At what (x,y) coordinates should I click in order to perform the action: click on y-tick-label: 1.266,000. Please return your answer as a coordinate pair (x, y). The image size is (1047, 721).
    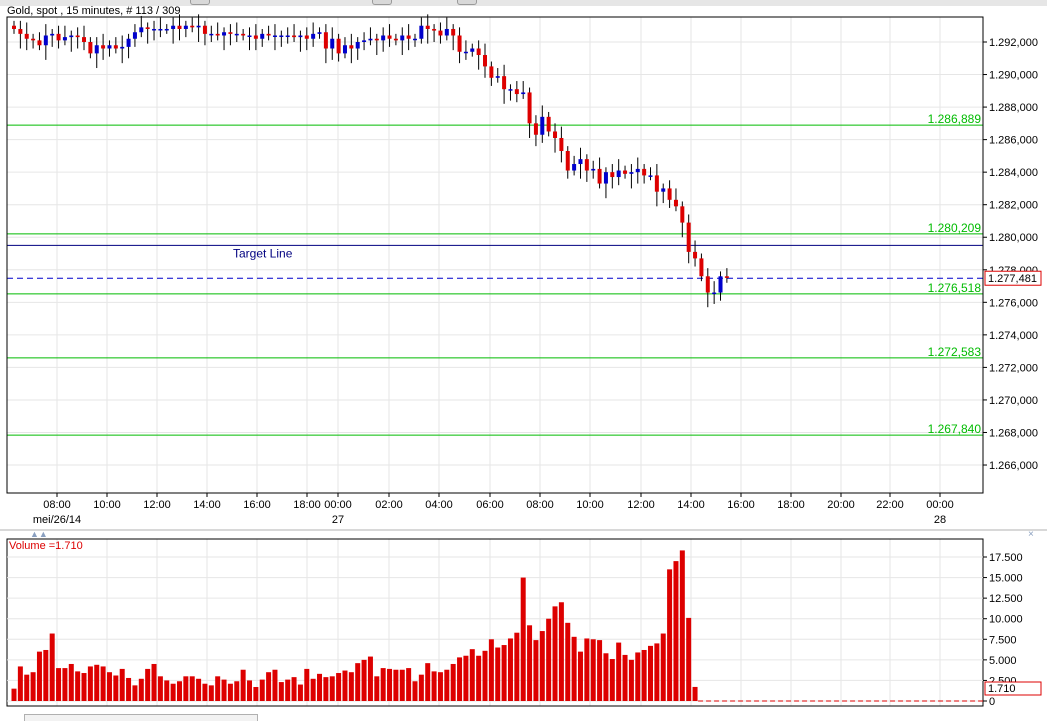
    Looking at the image, I should click on (1013, 466).